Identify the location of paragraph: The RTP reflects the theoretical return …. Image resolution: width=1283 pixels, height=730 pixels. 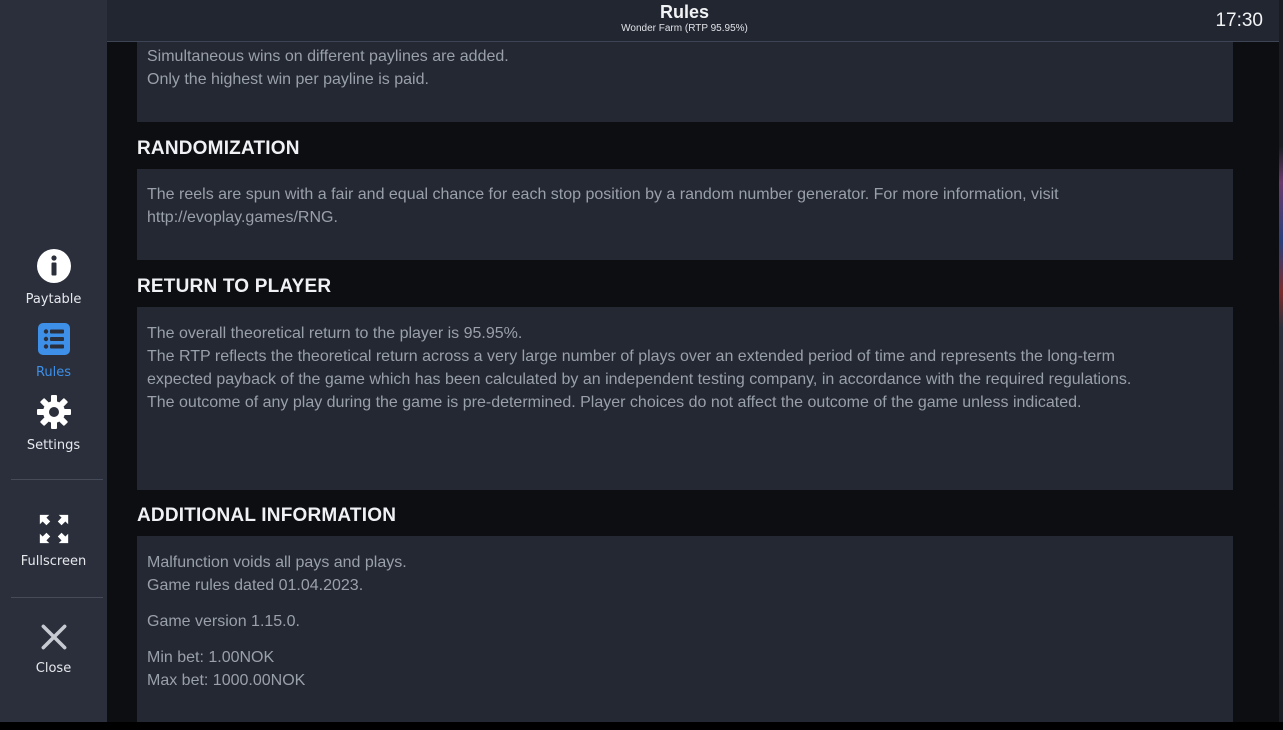
(639, 368).